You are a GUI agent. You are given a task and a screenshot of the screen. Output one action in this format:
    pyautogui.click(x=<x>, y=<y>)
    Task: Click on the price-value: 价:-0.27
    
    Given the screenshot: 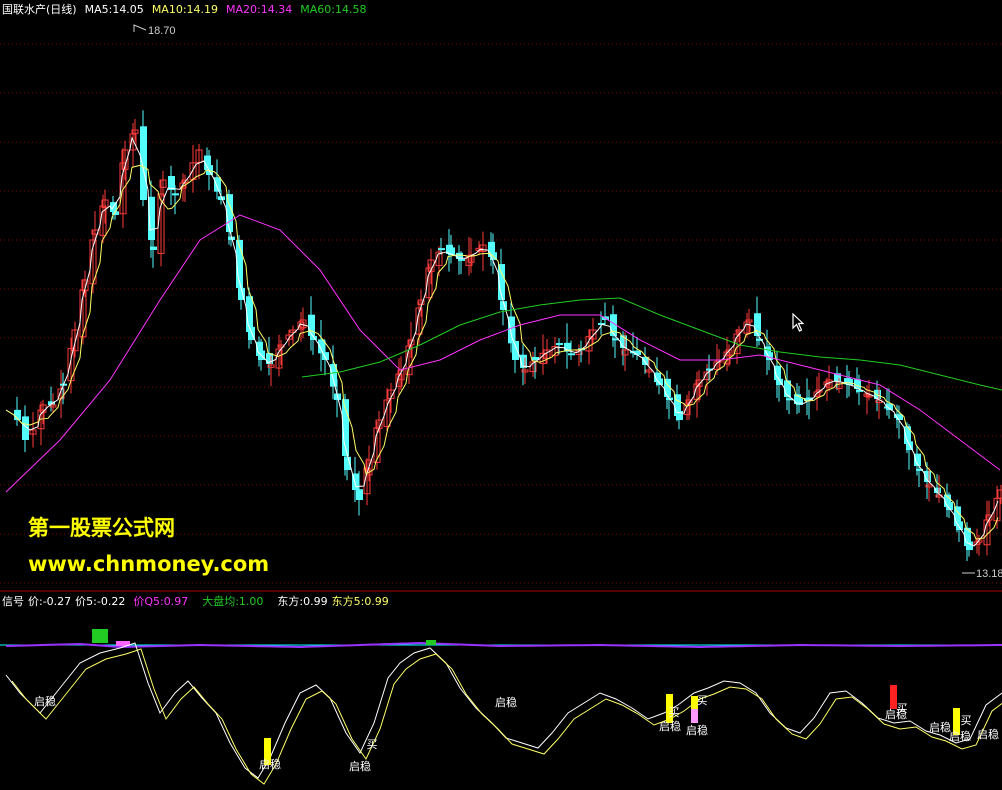 What is the action you would take?
    pyautogui.click(x=50, y=601)
    